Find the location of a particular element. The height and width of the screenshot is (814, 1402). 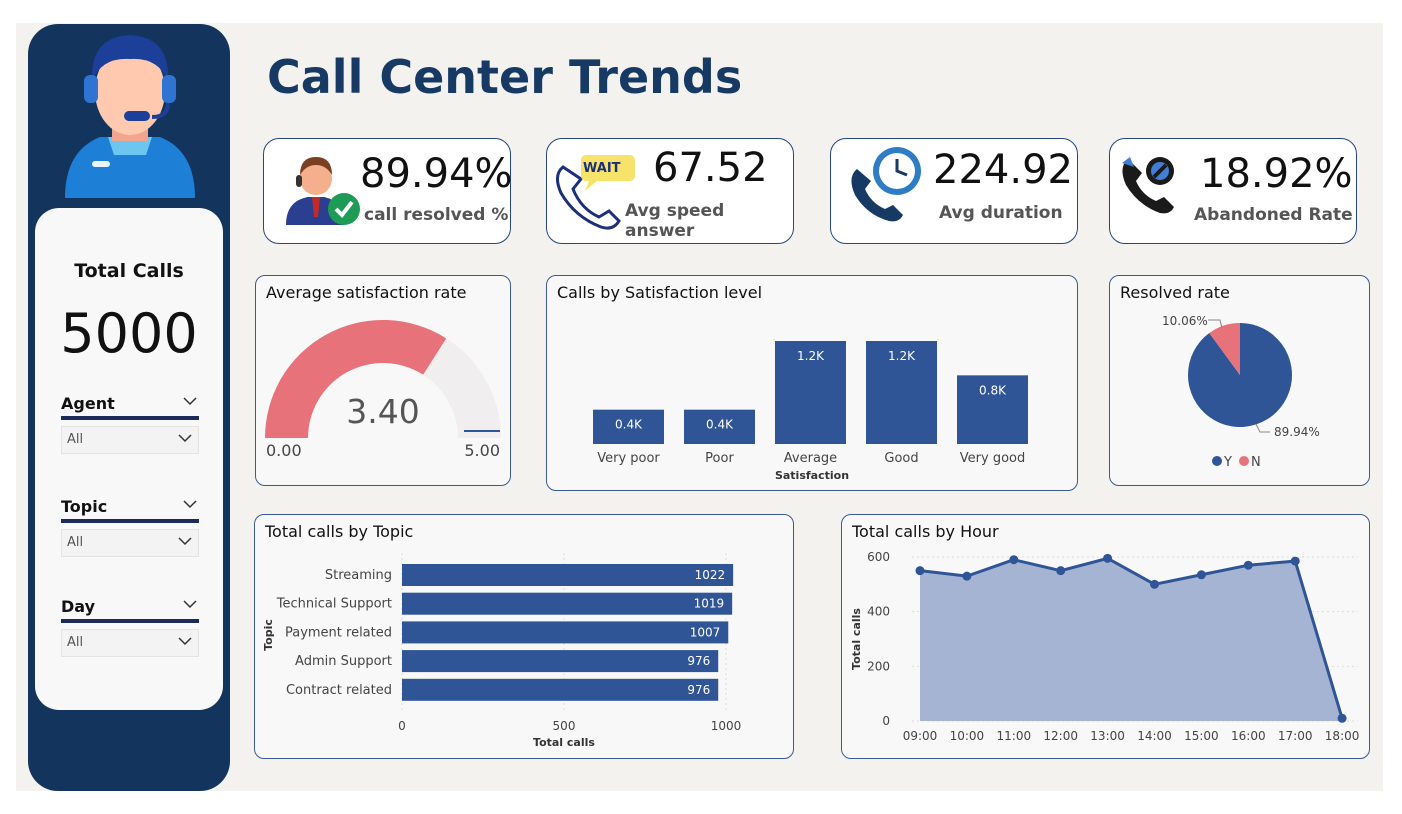

kpi-call-resolved: 89.94% call resolved % is located at coordinates (388, 191).